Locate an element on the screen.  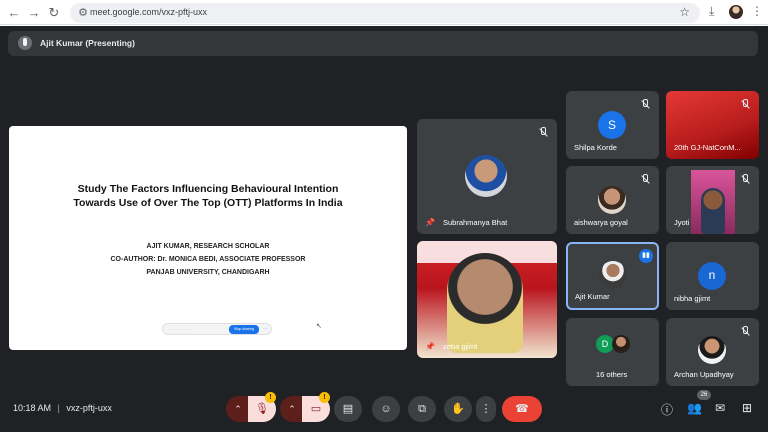
more-options-button: ⋮ is located at coordinates (486, 409).